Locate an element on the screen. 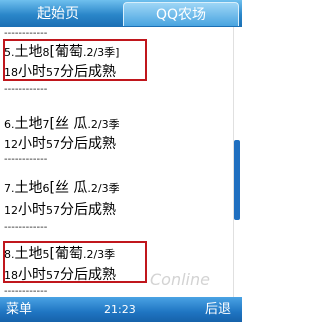 This screenshot has height=322, width=320. plot-number: 7 is located at coordinates (46, 124).